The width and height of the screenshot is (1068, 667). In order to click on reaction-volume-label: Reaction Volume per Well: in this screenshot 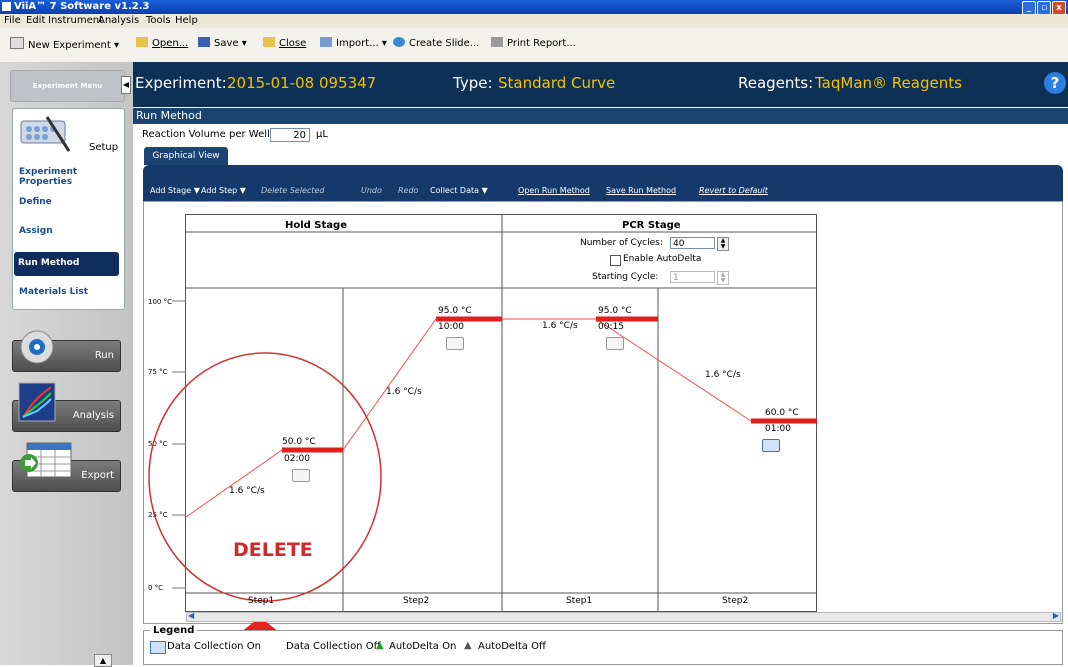, I will do `click(208, 134)`.